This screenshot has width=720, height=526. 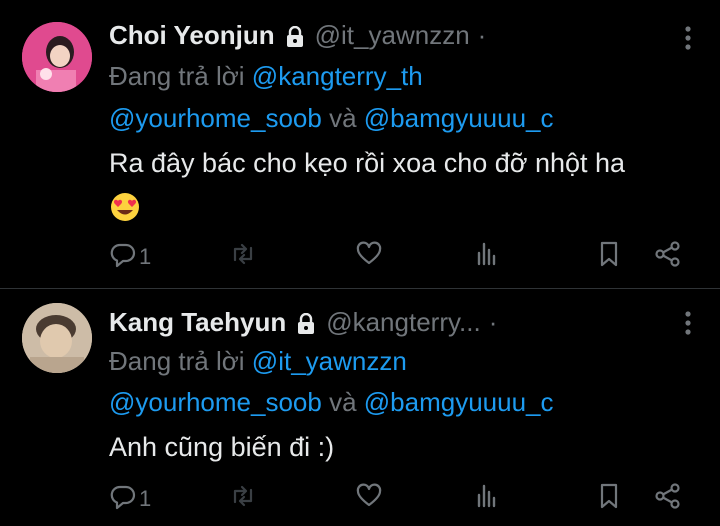 I want to click on heart-eyes-emoji, so click(x=125, y=205).